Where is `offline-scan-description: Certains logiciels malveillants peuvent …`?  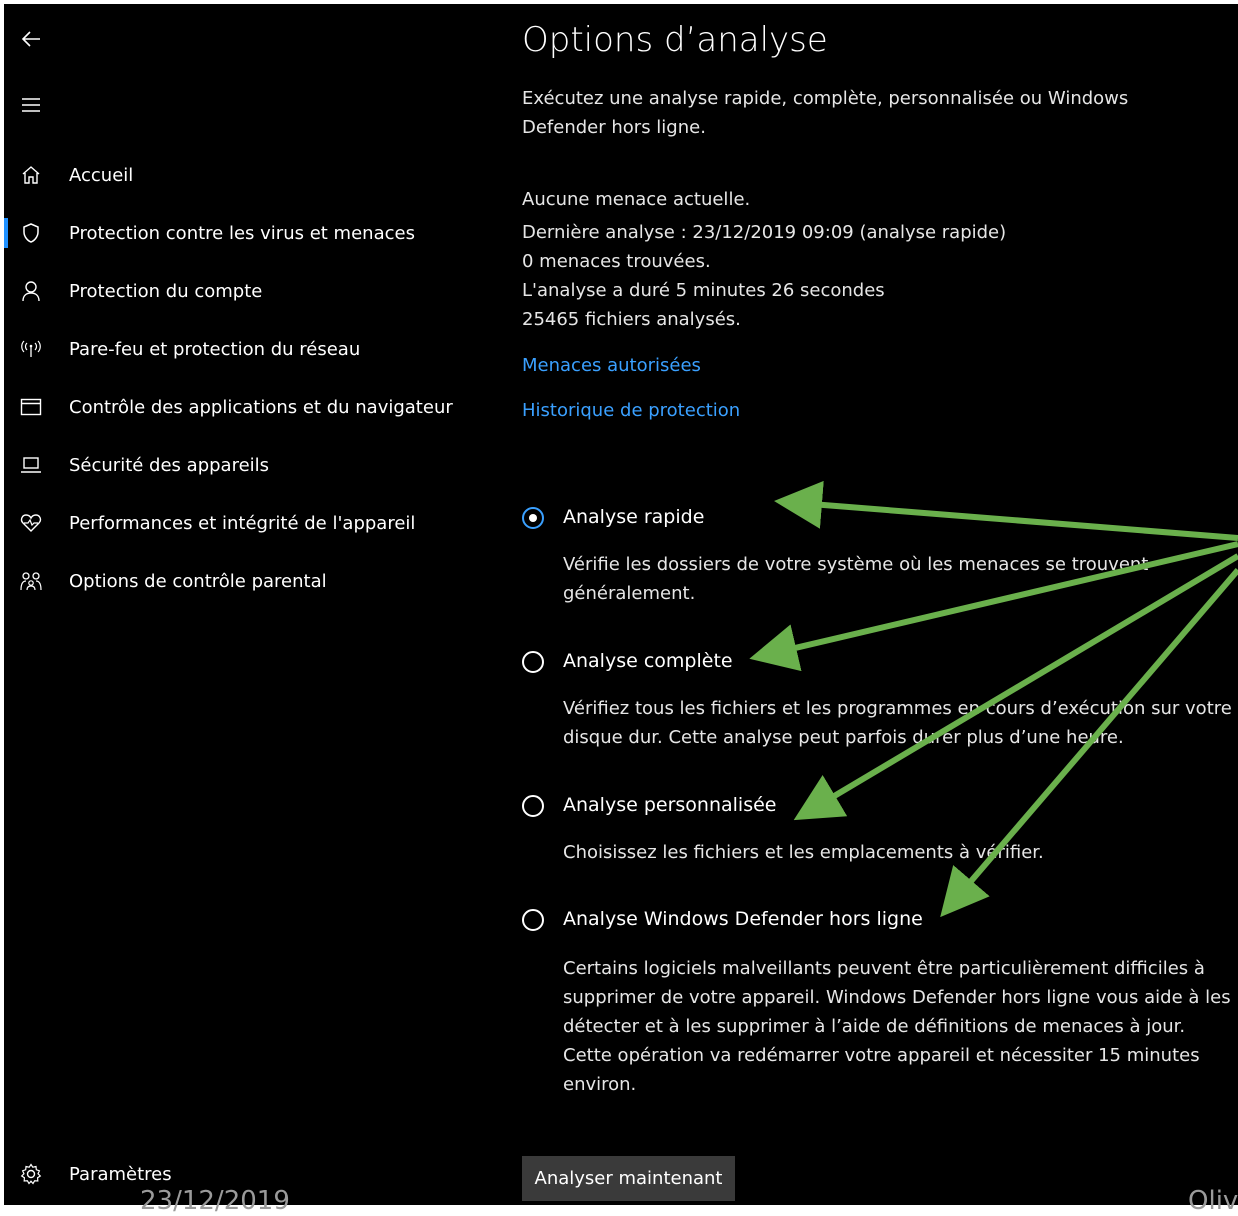
offline-scan-description: Certains logiciels malveillants peuvent … is located at coordinates (897, 1026).